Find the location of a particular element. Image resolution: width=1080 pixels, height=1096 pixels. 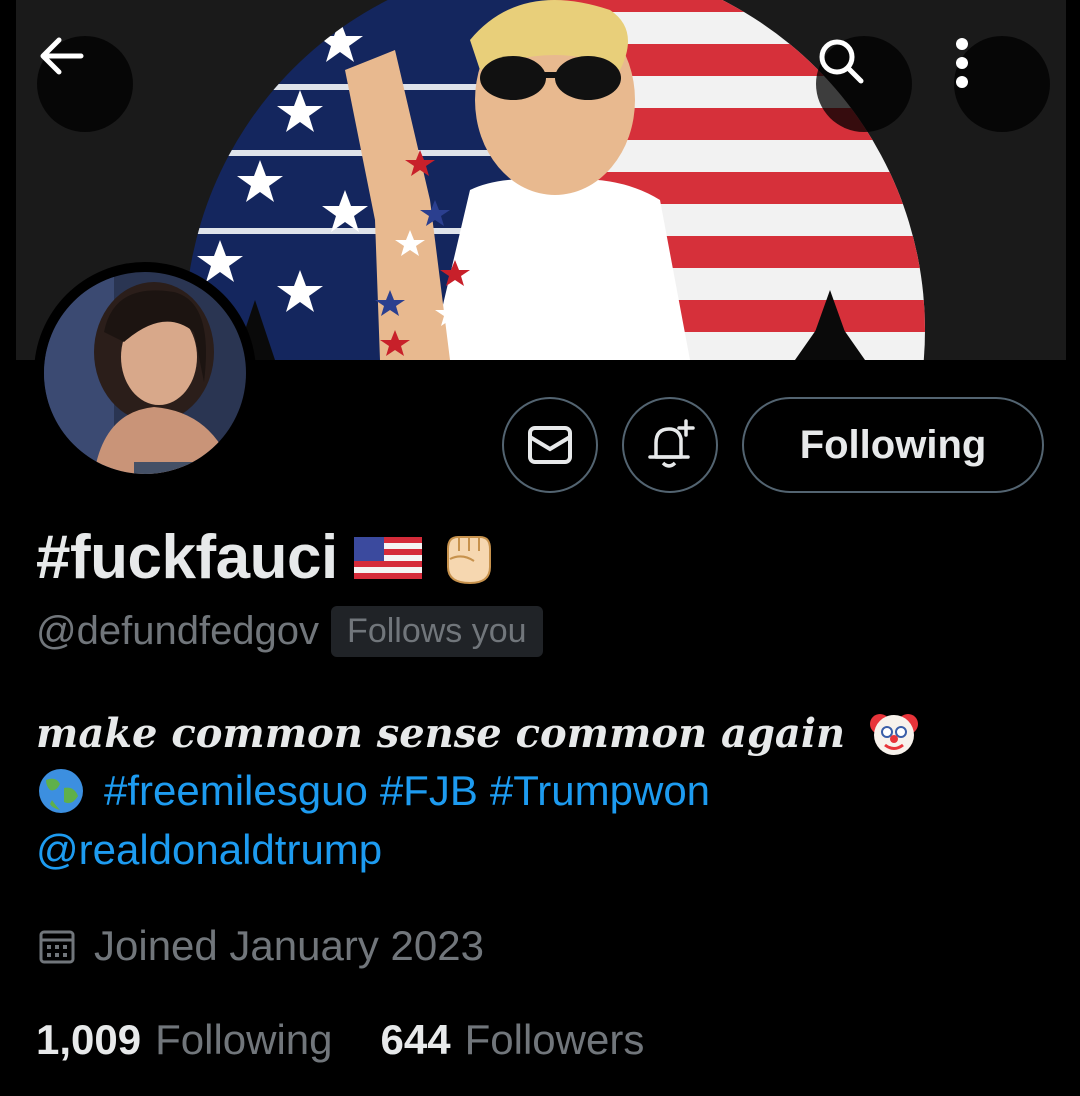

display-name-row: #fuckfauci is located at coordinates (266, 557).